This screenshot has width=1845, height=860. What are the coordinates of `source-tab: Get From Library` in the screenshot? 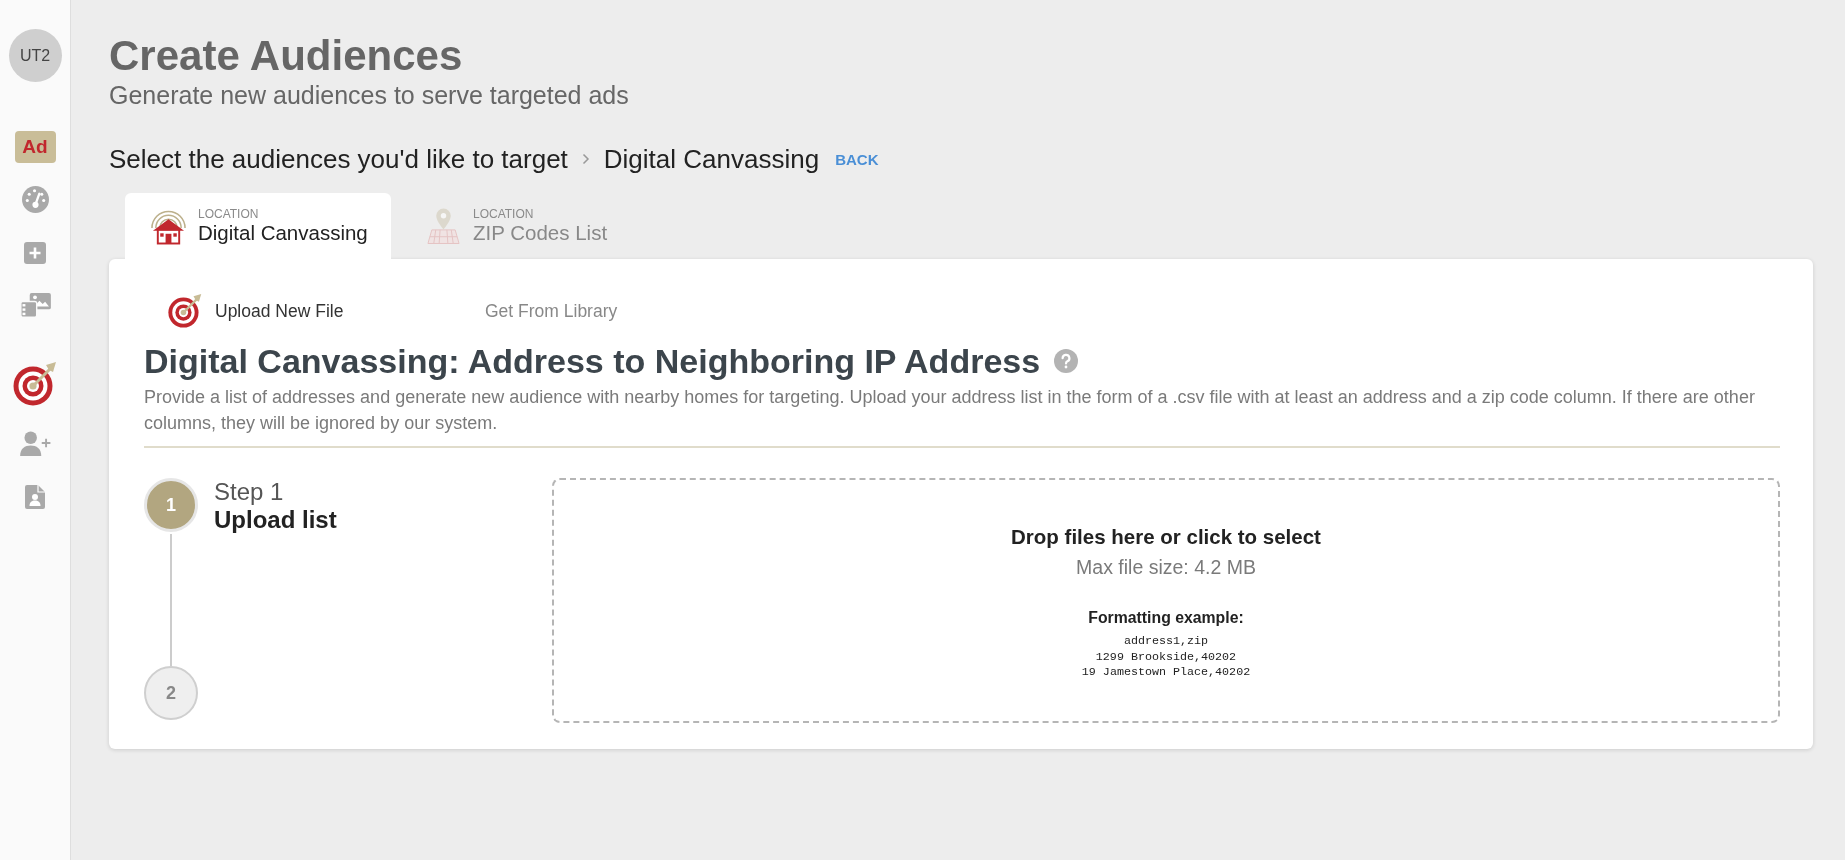 It's located at (551, 311).